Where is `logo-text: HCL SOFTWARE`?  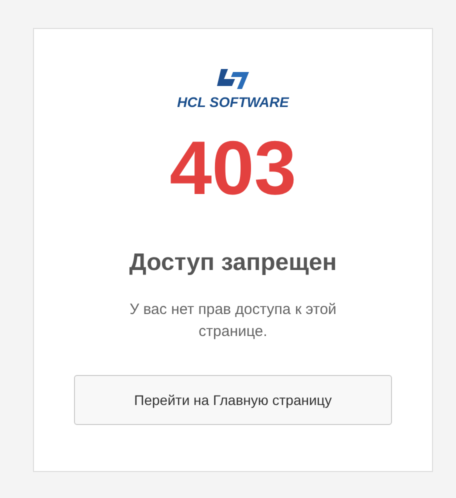
logo-text: HCL SOFTWARE is located at coordinates (233, 102).